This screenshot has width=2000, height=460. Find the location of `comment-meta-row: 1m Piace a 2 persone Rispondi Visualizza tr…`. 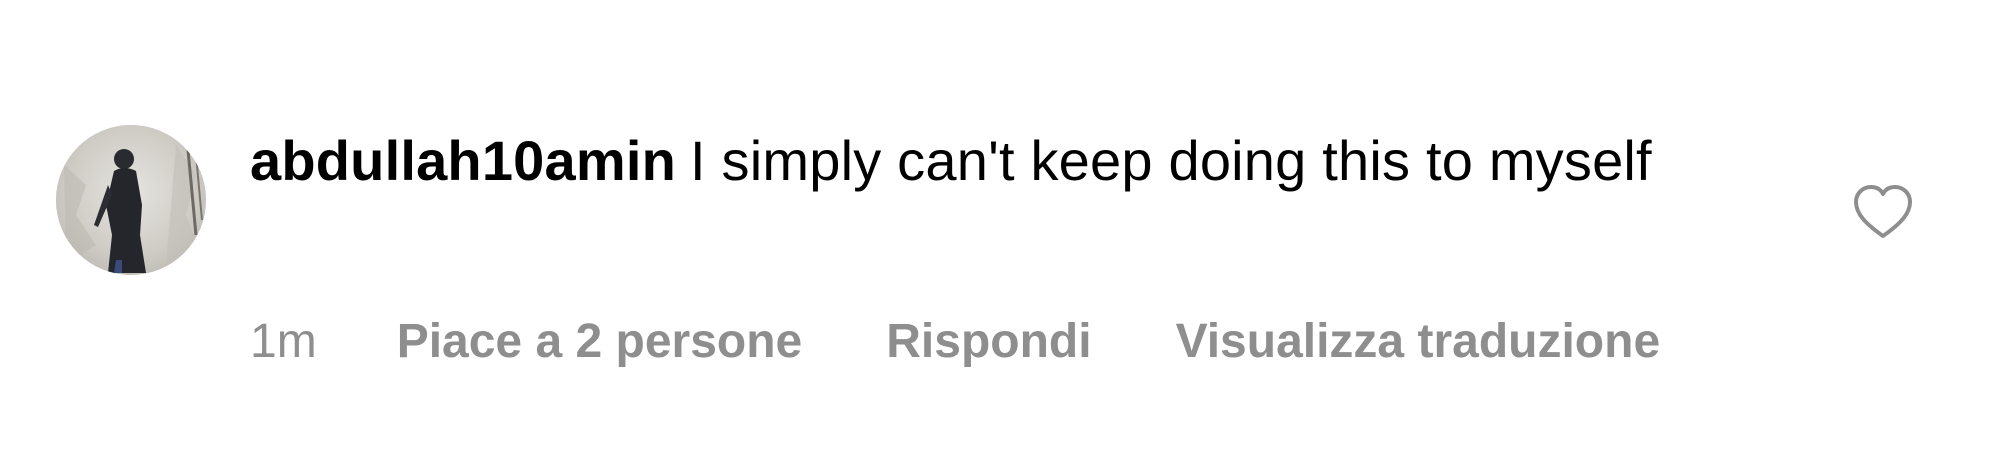

comment-meta-row: 1m Piace a 2 persone Rispondi Visualizza tr… is located at coordinates (955, 342).